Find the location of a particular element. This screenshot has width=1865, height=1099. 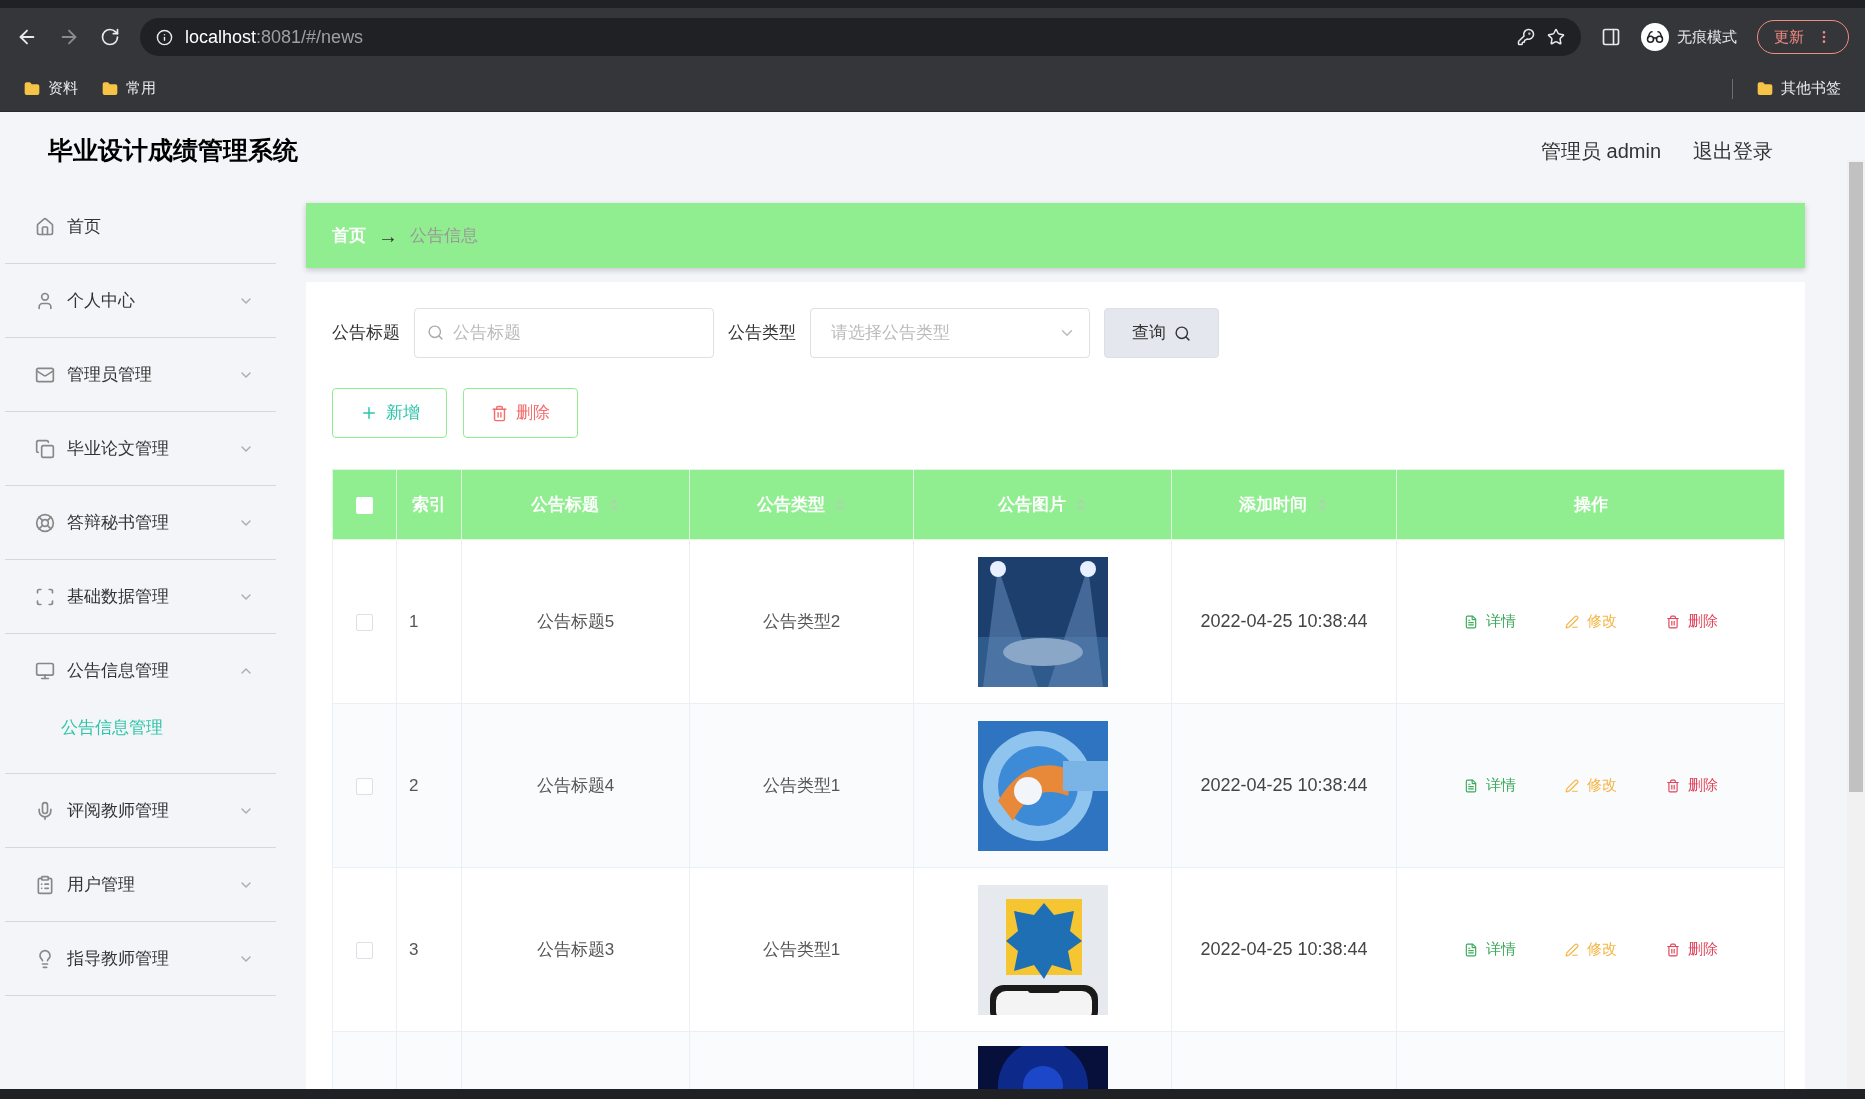

frame-icon is located at coordinates (45, 596).